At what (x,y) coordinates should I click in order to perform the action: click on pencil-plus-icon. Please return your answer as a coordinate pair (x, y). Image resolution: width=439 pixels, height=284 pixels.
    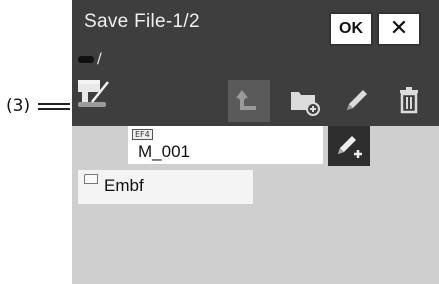
    Looking at the image, I should click on (350, 147).